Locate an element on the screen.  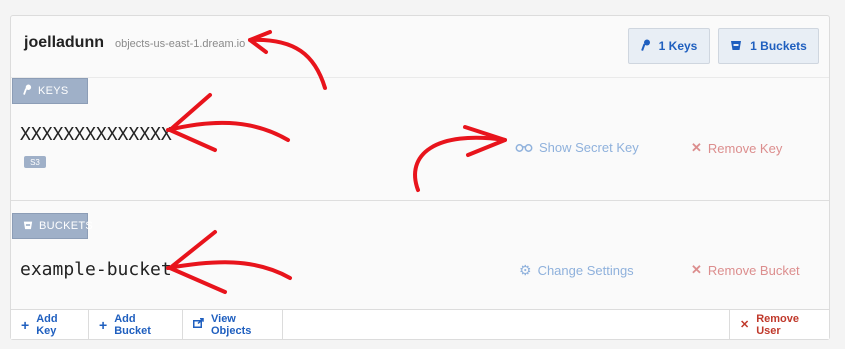
remove-user-label: Remove User is located at coordinates (778, 324).